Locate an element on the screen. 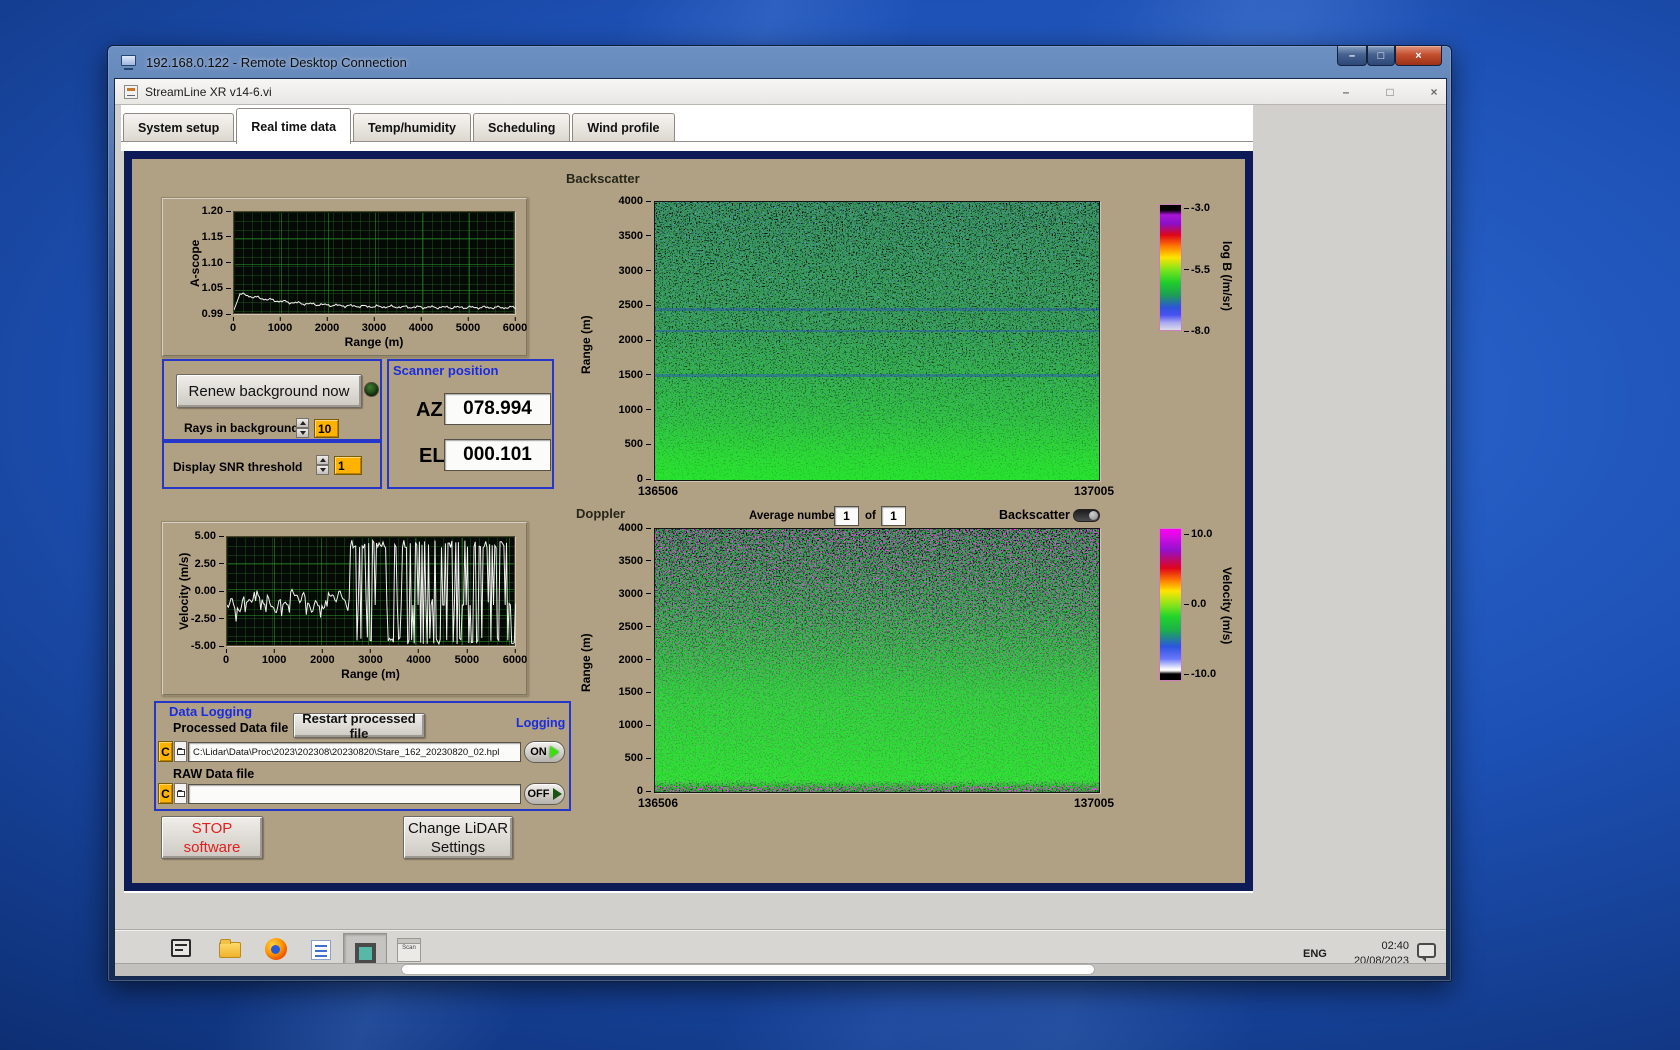  restart-processed-file-button: Restart processed file is located at coordinates (359, 726).